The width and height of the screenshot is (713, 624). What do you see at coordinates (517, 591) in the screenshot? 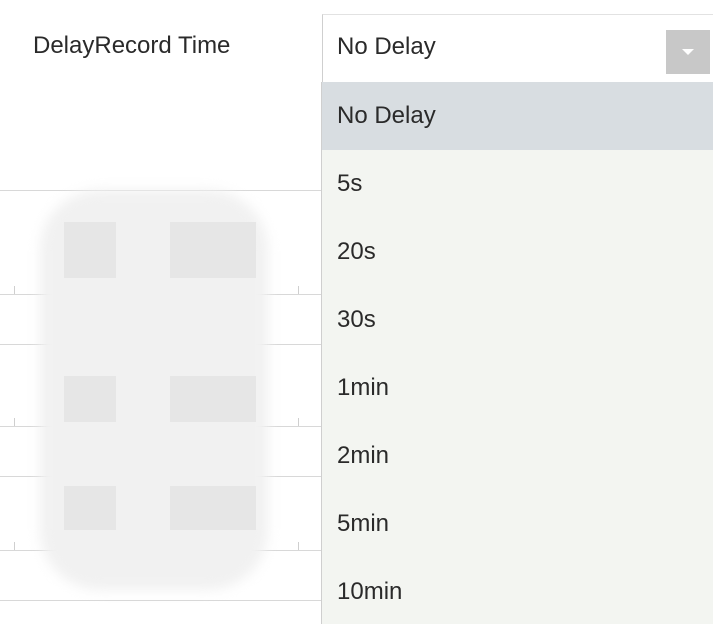
I see `option-10min: 10min` at bounding box center [517, 591].